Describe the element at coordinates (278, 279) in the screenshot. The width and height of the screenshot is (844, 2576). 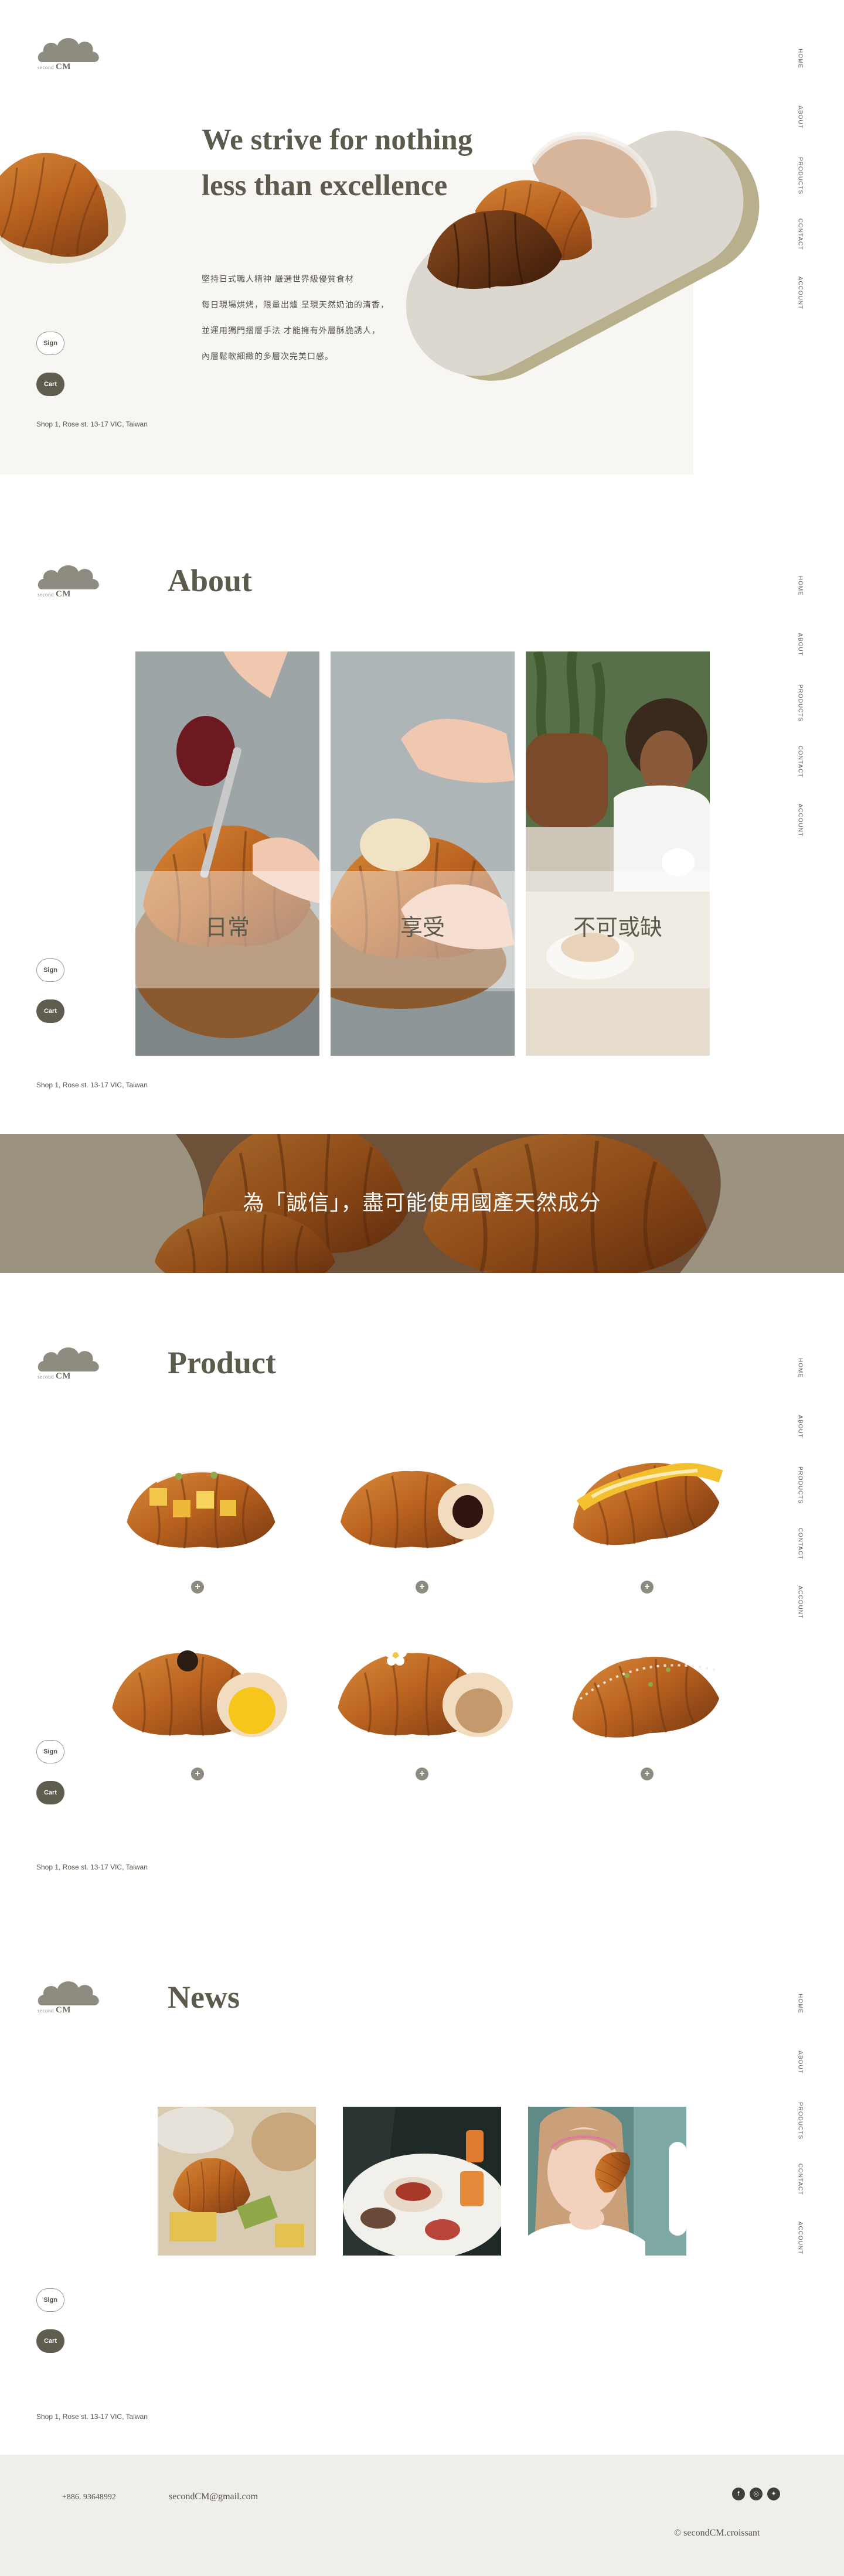
I see `hero-text-line-1: 堅持日式職人精神 嚴選世界級優質食材` at that location.